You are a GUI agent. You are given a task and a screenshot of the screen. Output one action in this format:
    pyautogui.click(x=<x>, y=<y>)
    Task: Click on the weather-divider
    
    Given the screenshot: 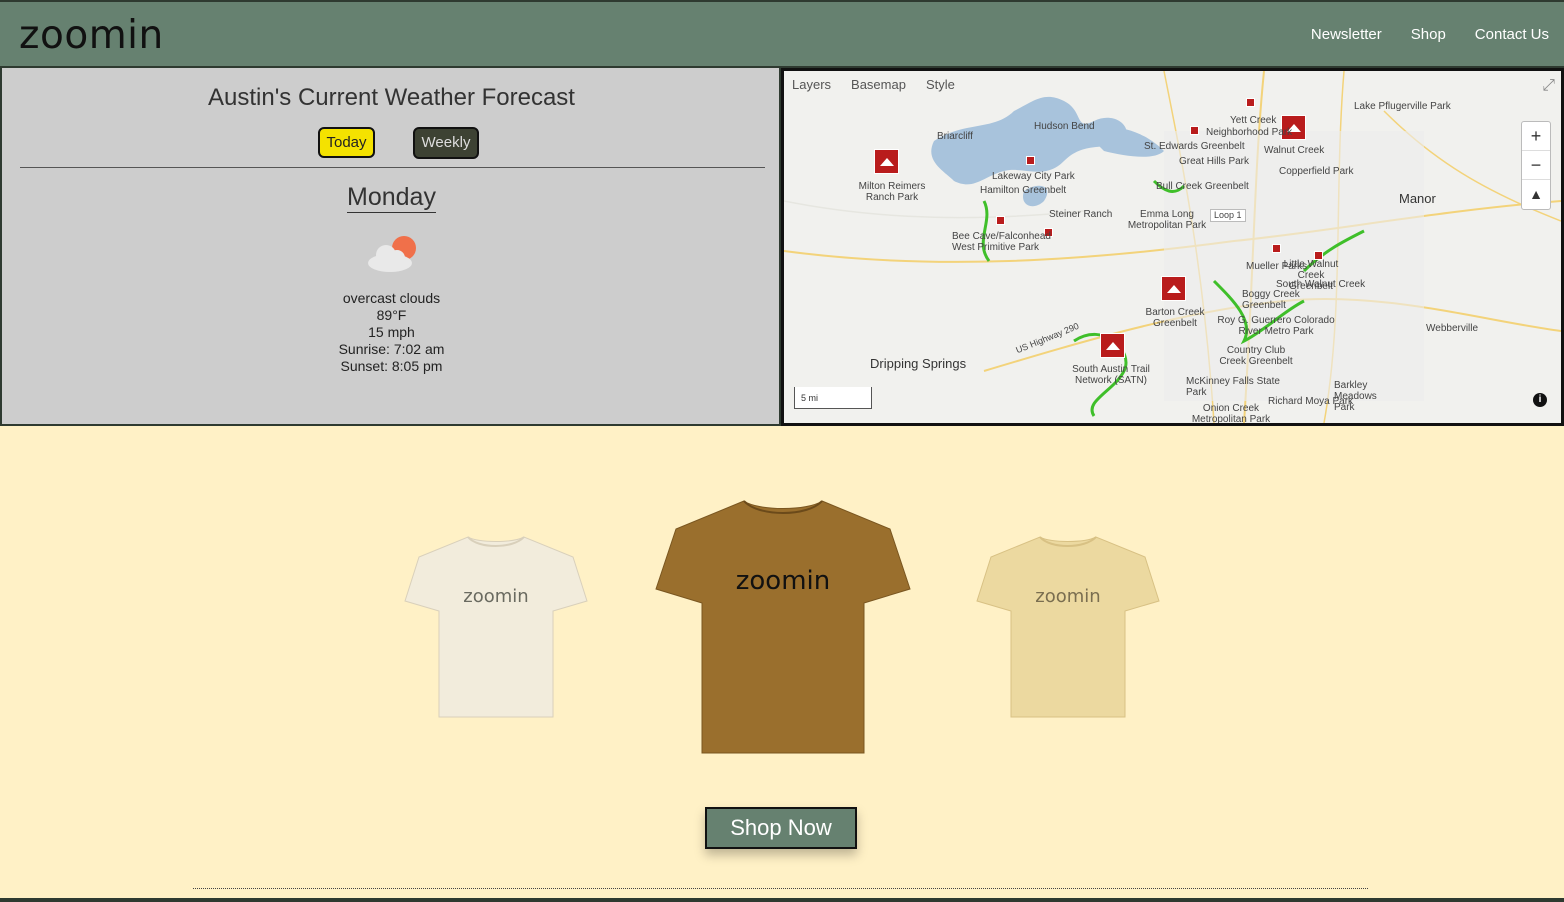 What is the action you would take?
    pyautogui.click(x=392, y=167)
    